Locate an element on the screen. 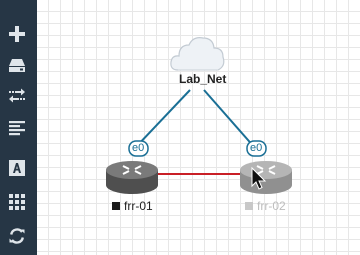 The height and width of the screenshot is (255, 360). drive-icon is located at coordinates (17, 65).